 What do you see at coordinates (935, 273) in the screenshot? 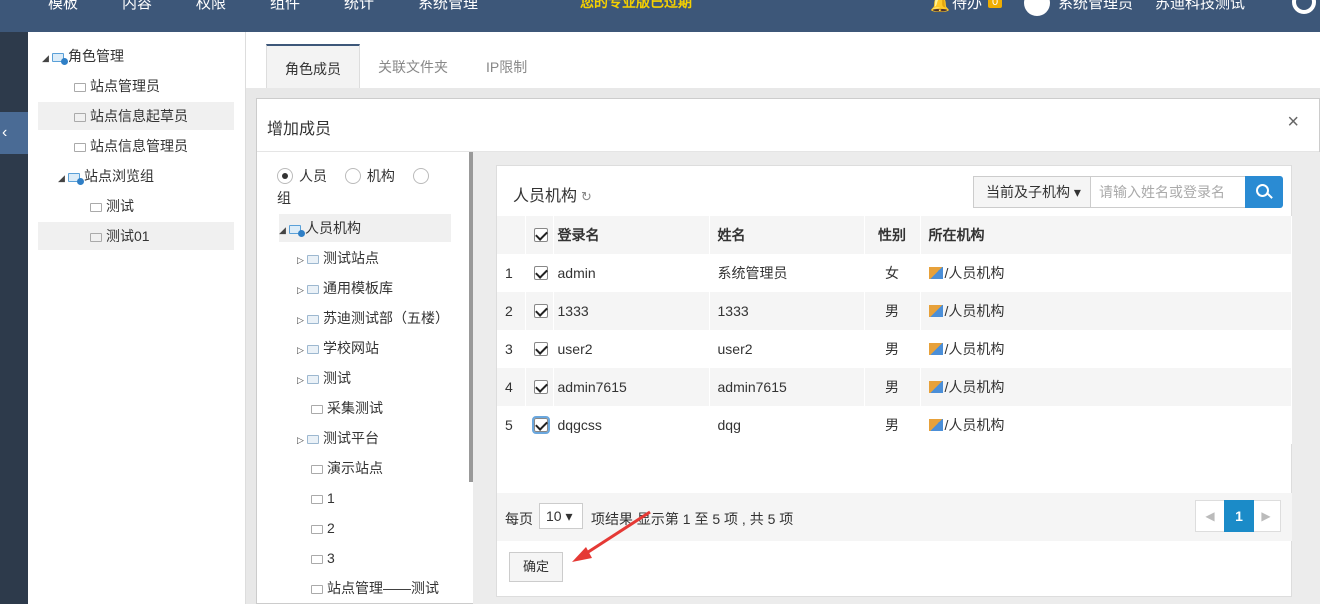
I see `org-icon` at bounding box center [935, 273].